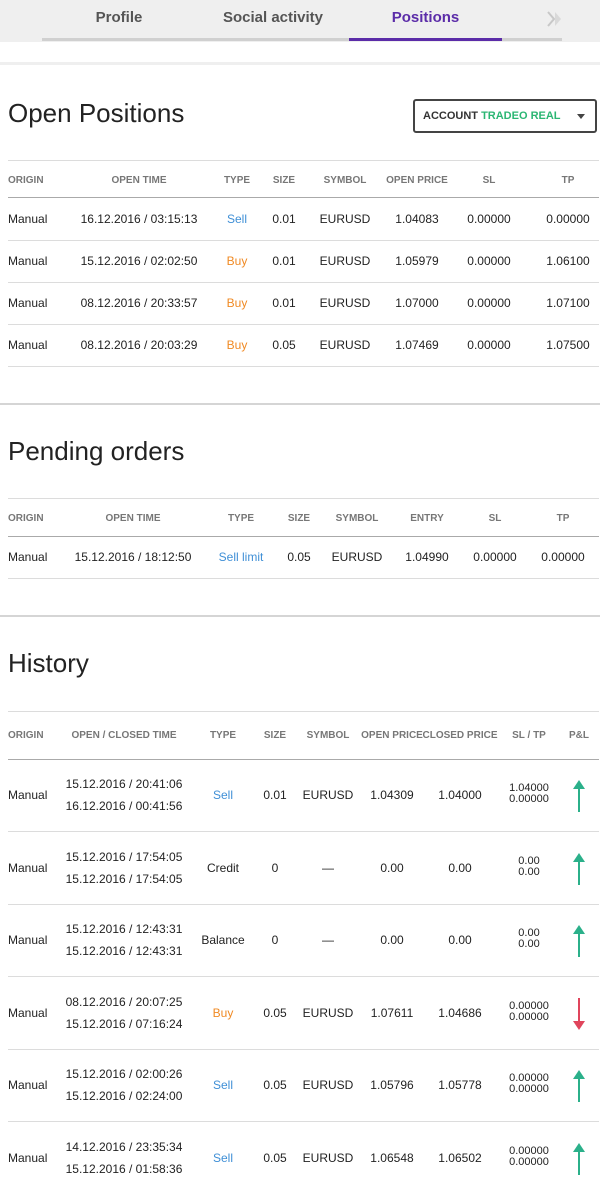 The width and height of the screenshot is (600, 1181). What do you see at coordinates (450, 116) in the screenshot?
I see `account-select-prefix: ACCOUNT` at bounding box center [450, 116].